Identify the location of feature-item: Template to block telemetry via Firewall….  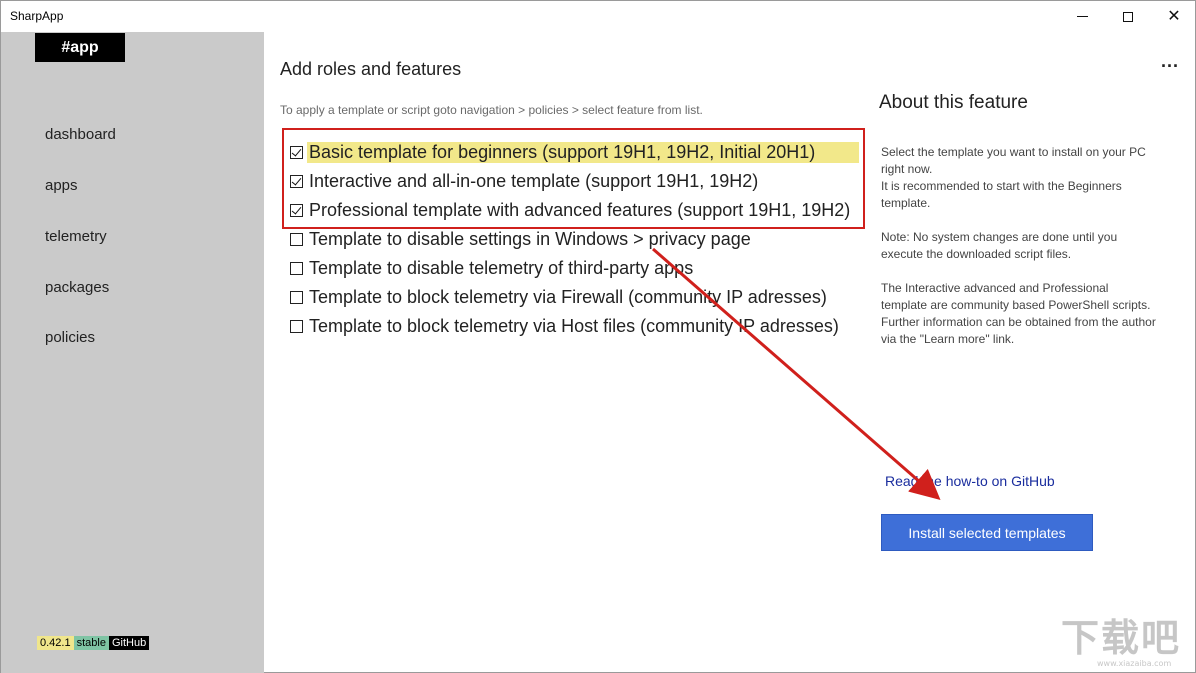
(574, 297).